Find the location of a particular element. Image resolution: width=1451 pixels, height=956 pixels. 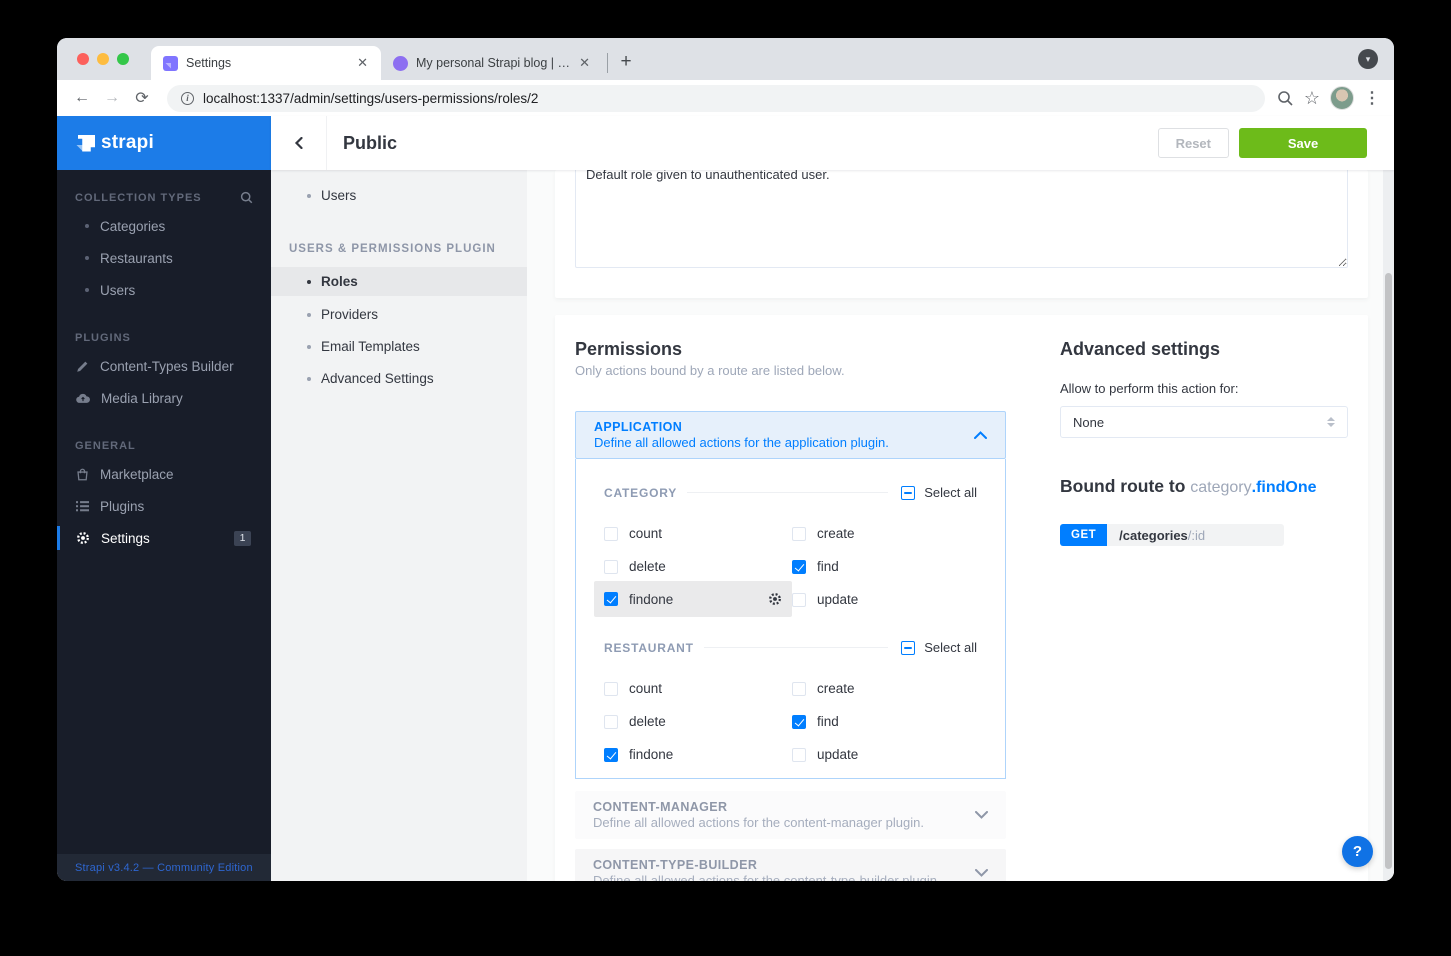

scrollbar-thumb is located at coordinates (1388, 571).